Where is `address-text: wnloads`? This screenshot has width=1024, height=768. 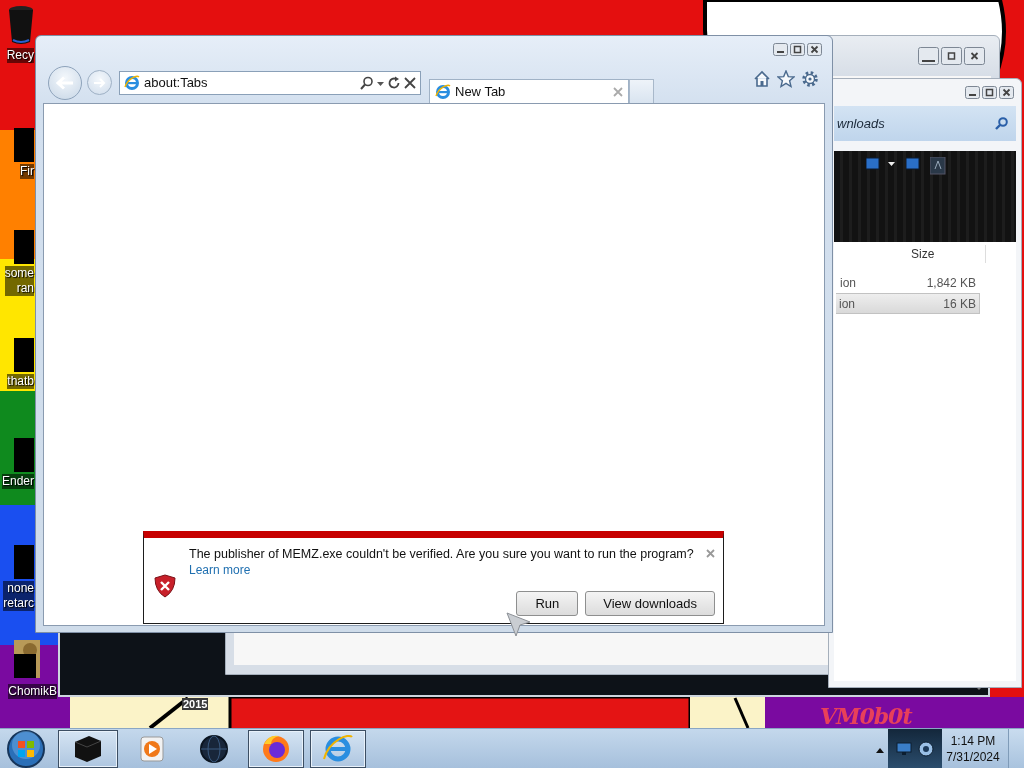 address-text: wnloads is located at coordinates (861, 123).